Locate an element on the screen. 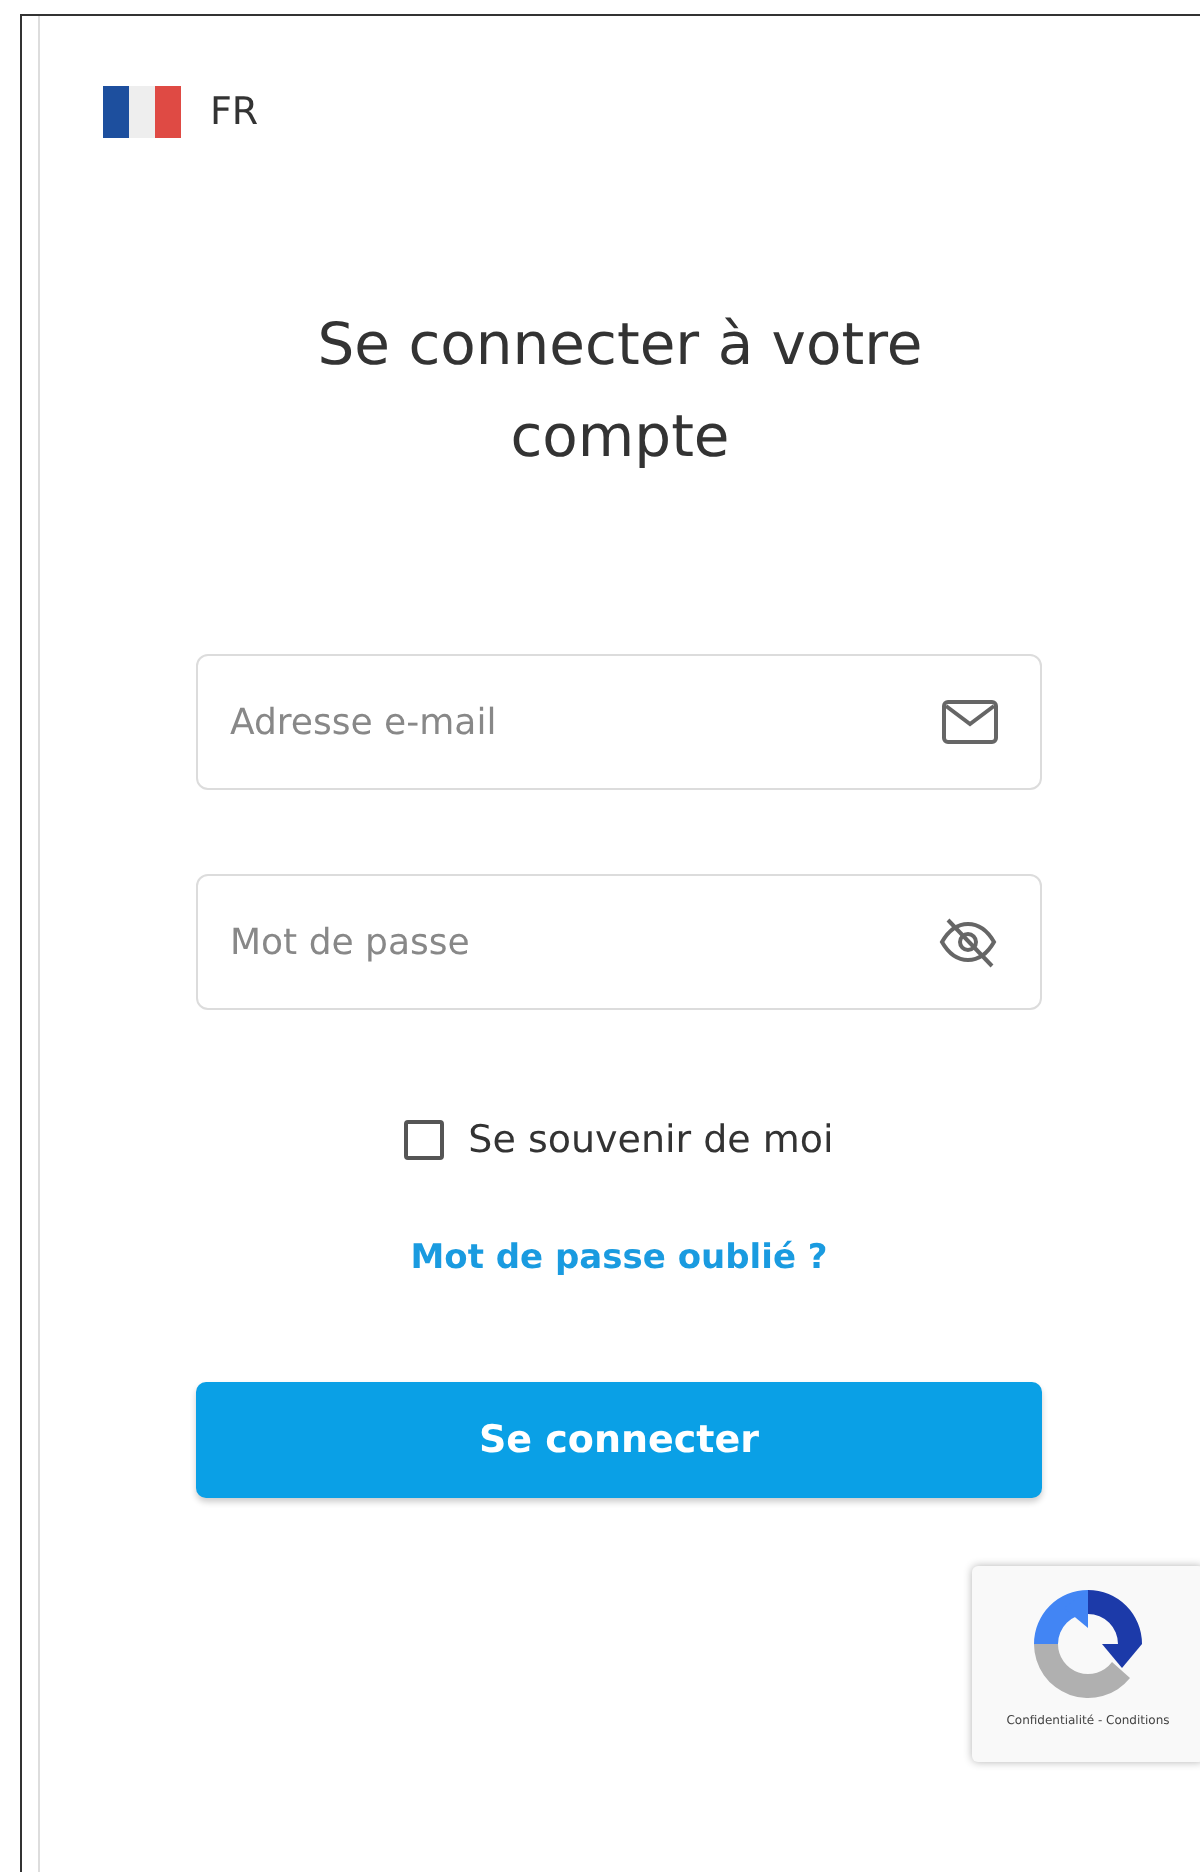 The height and width of the screenshot is (1872, 1200). eye-off-icon is located at coordinates (968, 942).